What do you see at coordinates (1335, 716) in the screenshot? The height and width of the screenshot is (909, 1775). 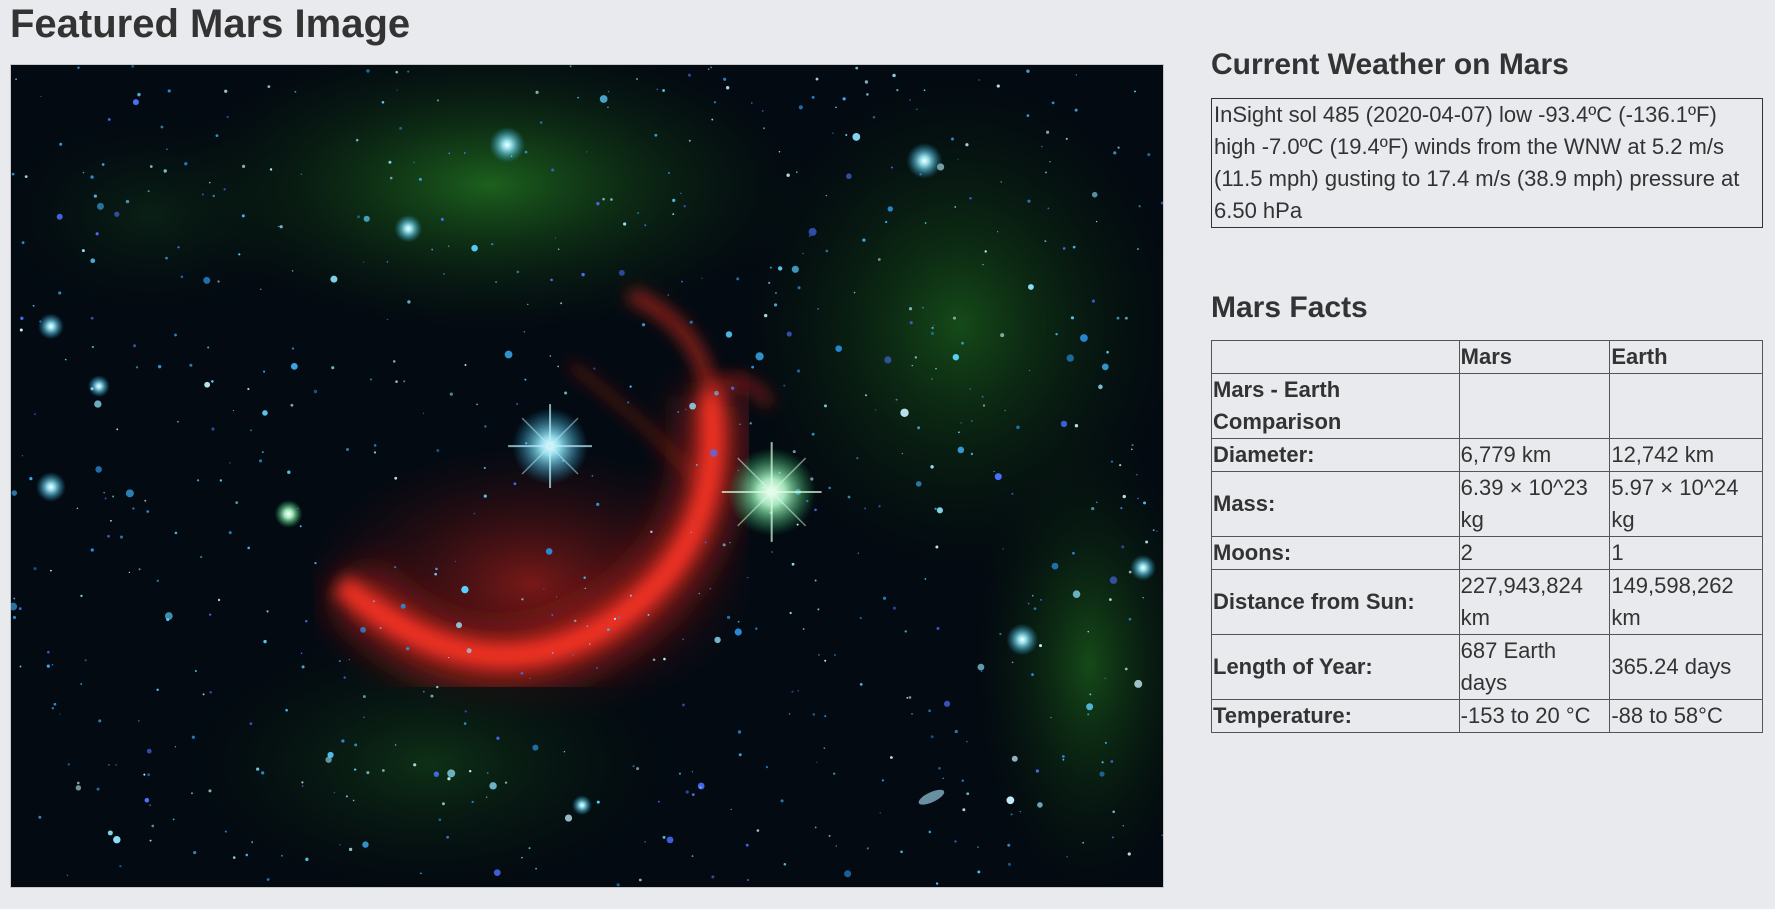 I see `row-label: Temperature:` at bounding box center [1335, 716].